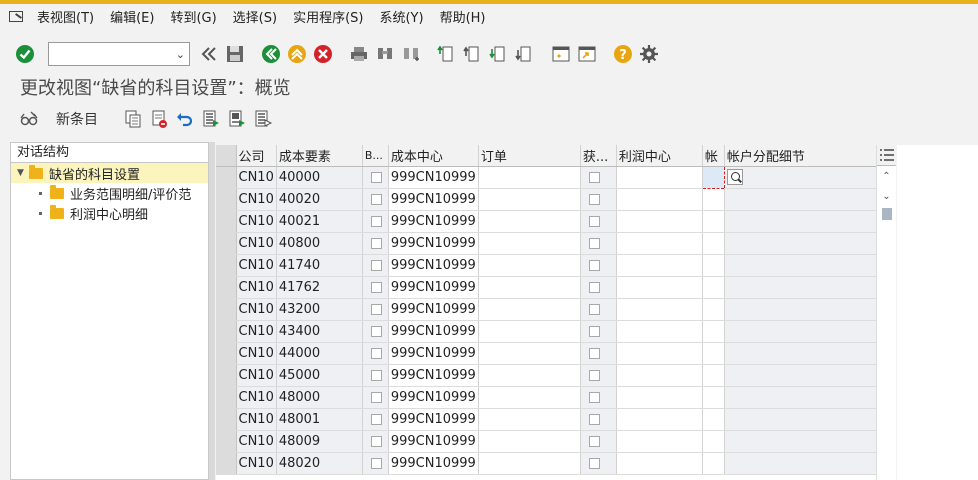  What do you see at coordinates (886, 176) in the screenshot?
I see `scroll-up-icon: ⌃` at bounding box center [886, 176].